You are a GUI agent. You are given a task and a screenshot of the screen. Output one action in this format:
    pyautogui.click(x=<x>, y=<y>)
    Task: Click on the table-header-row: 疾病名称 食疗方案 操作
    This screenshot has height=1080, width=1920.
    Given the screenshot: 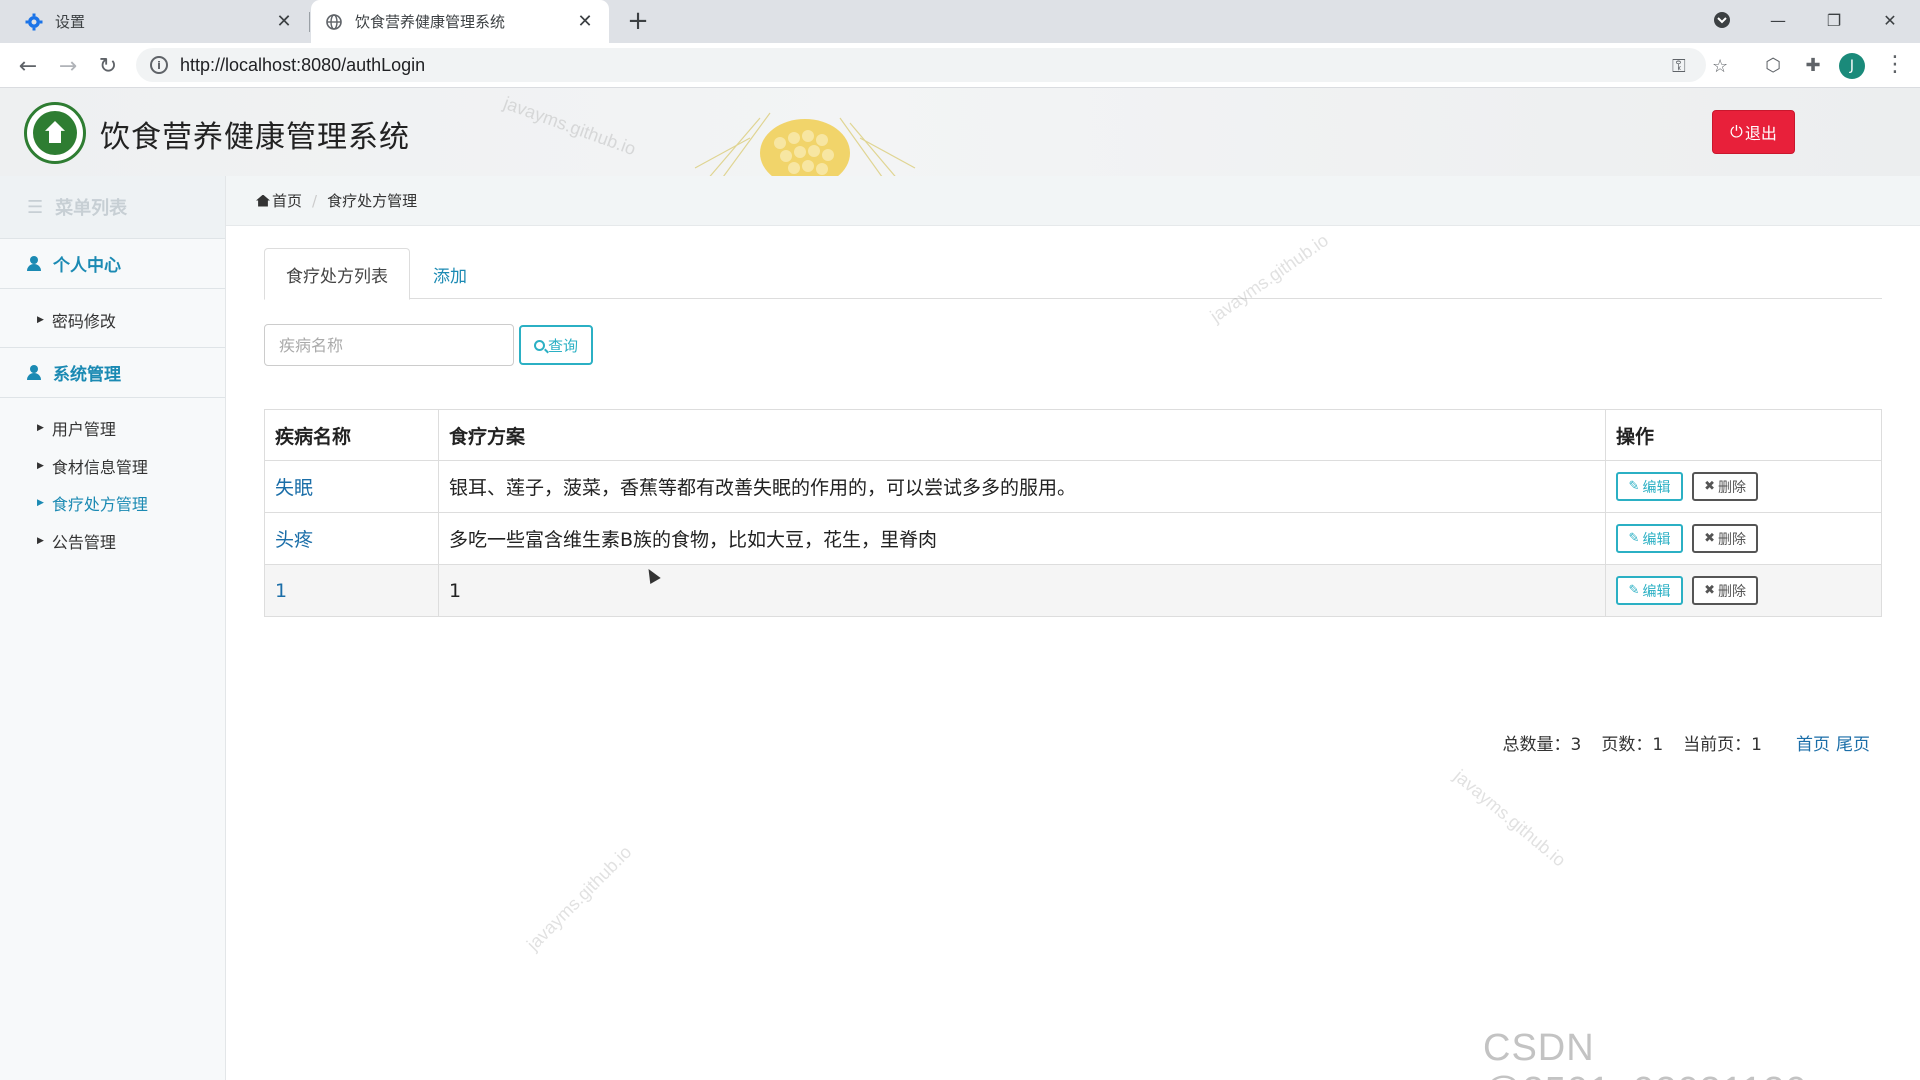 What is the action you would take?
    pyautogui.click(x=1073, y=435)
    